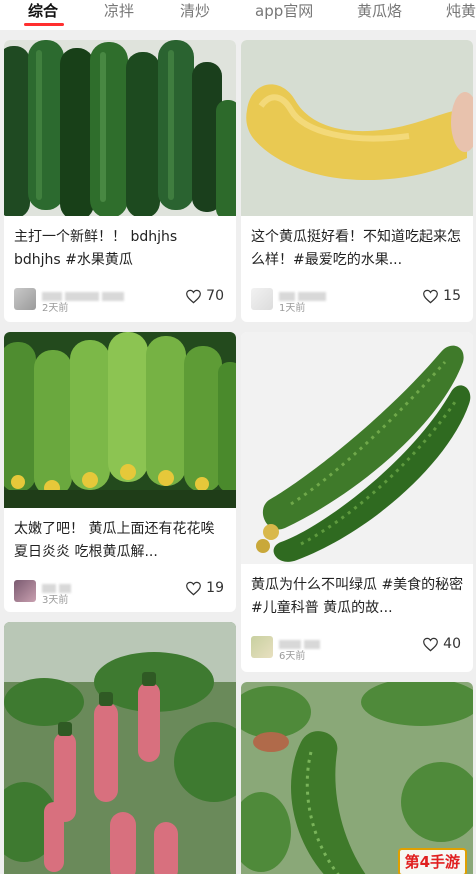 This screenshot has width=476, height=874. What do you see at coordinates (44, 24) in the screenshot?
I see `active-tab-indicator` at bounding box center [44, 24].